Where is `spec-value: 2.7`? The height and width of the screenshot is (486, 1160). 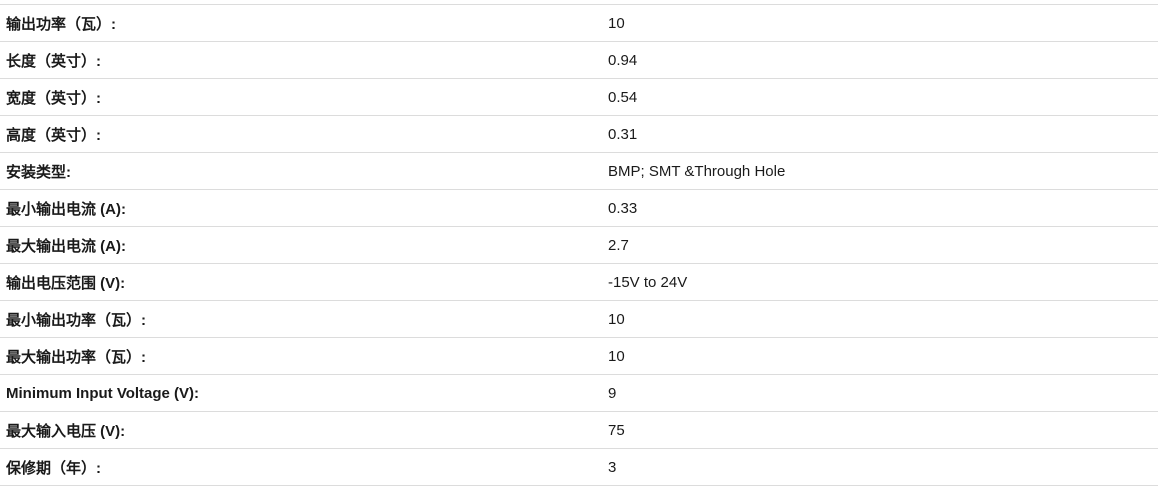 spec-value: 2.7 is located at coordinates (618, 245).